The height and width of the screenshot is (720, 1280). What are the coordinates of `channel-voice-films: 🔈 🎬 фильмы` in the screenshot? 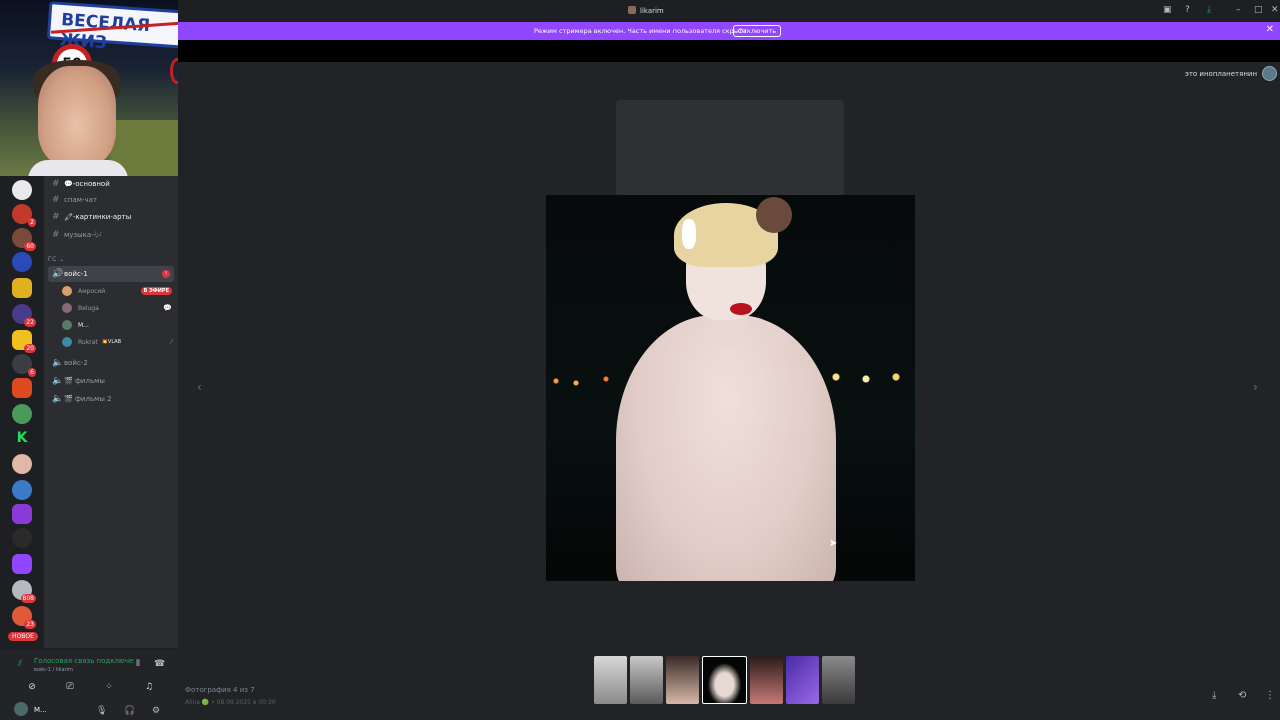 It's located at (111, 381).